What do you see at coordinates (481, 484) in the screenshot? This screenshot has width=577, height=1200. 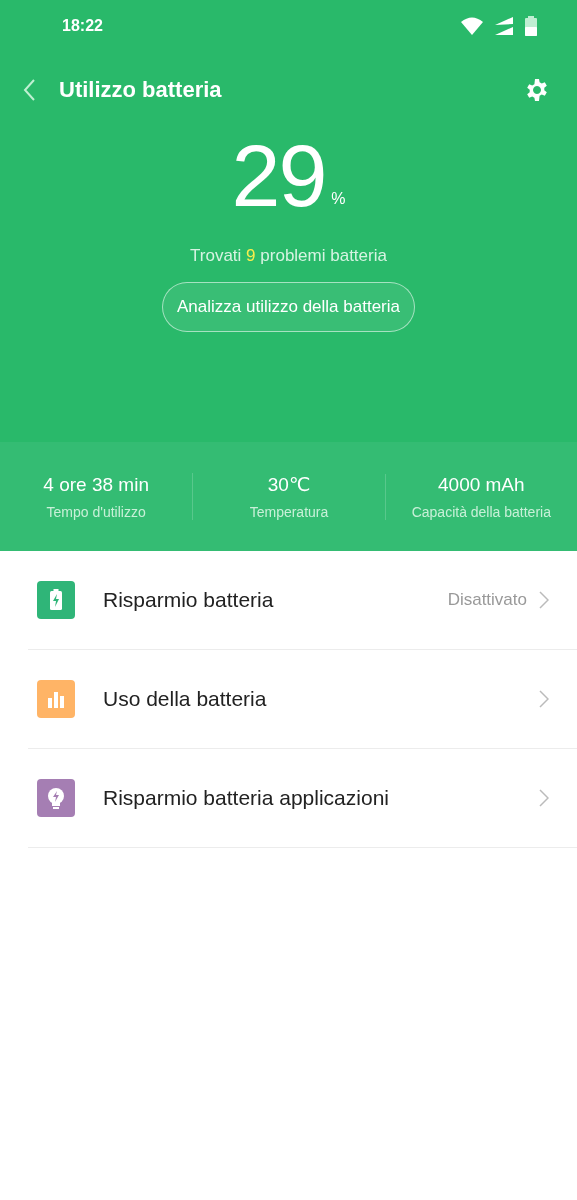 I see `stat-value: 4000 mAh` at bounding box center [481, 484].